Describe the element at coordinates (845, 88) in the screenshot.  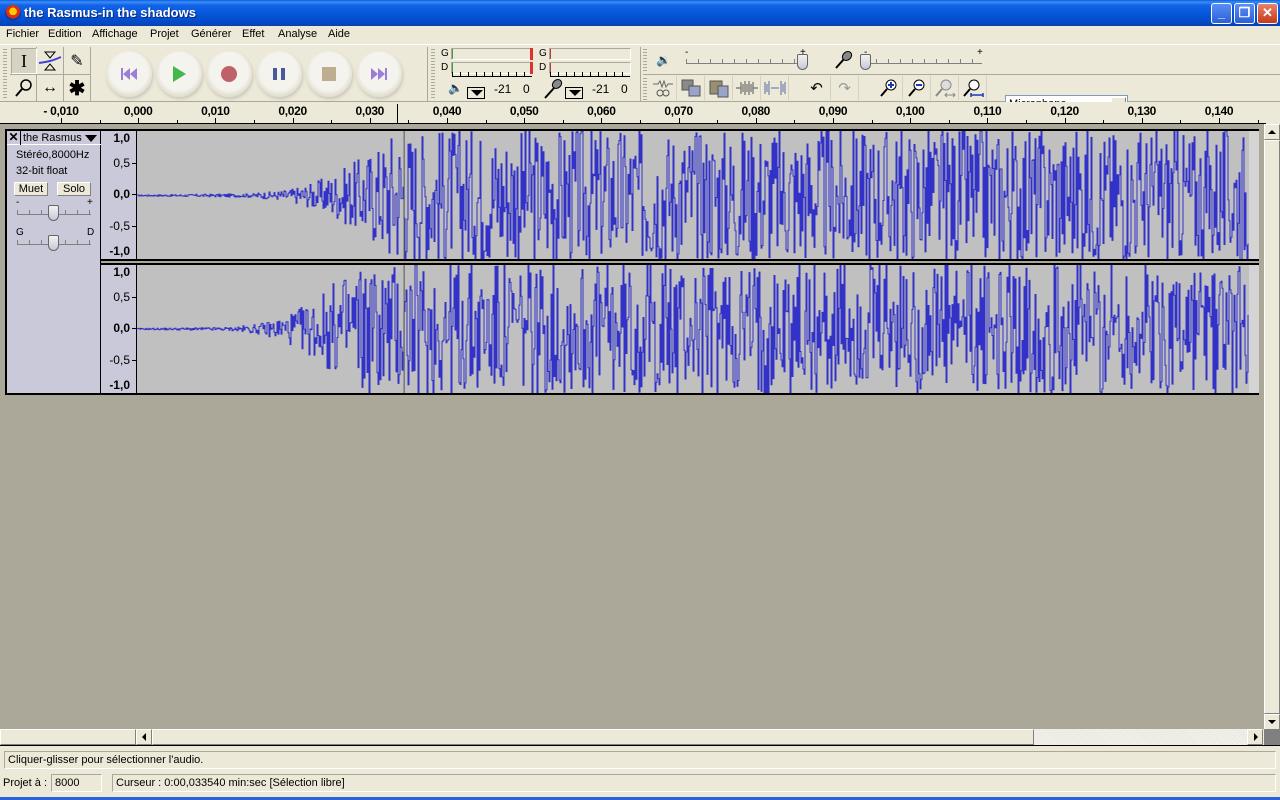
I see `redo-button: ↷` at that location.